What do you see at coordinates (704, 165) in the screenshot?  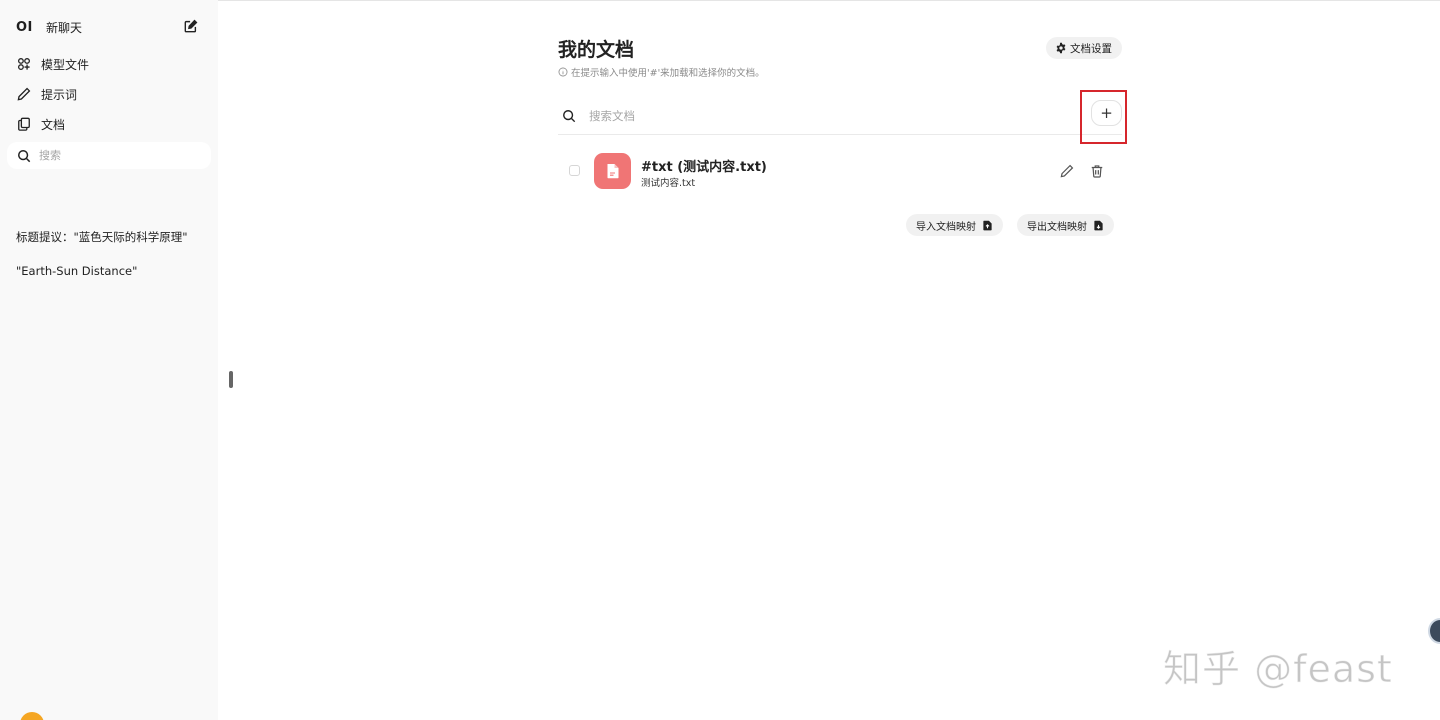 I see `document-title: #txt (测试内容.txt)` at bounding box center [704, 165].